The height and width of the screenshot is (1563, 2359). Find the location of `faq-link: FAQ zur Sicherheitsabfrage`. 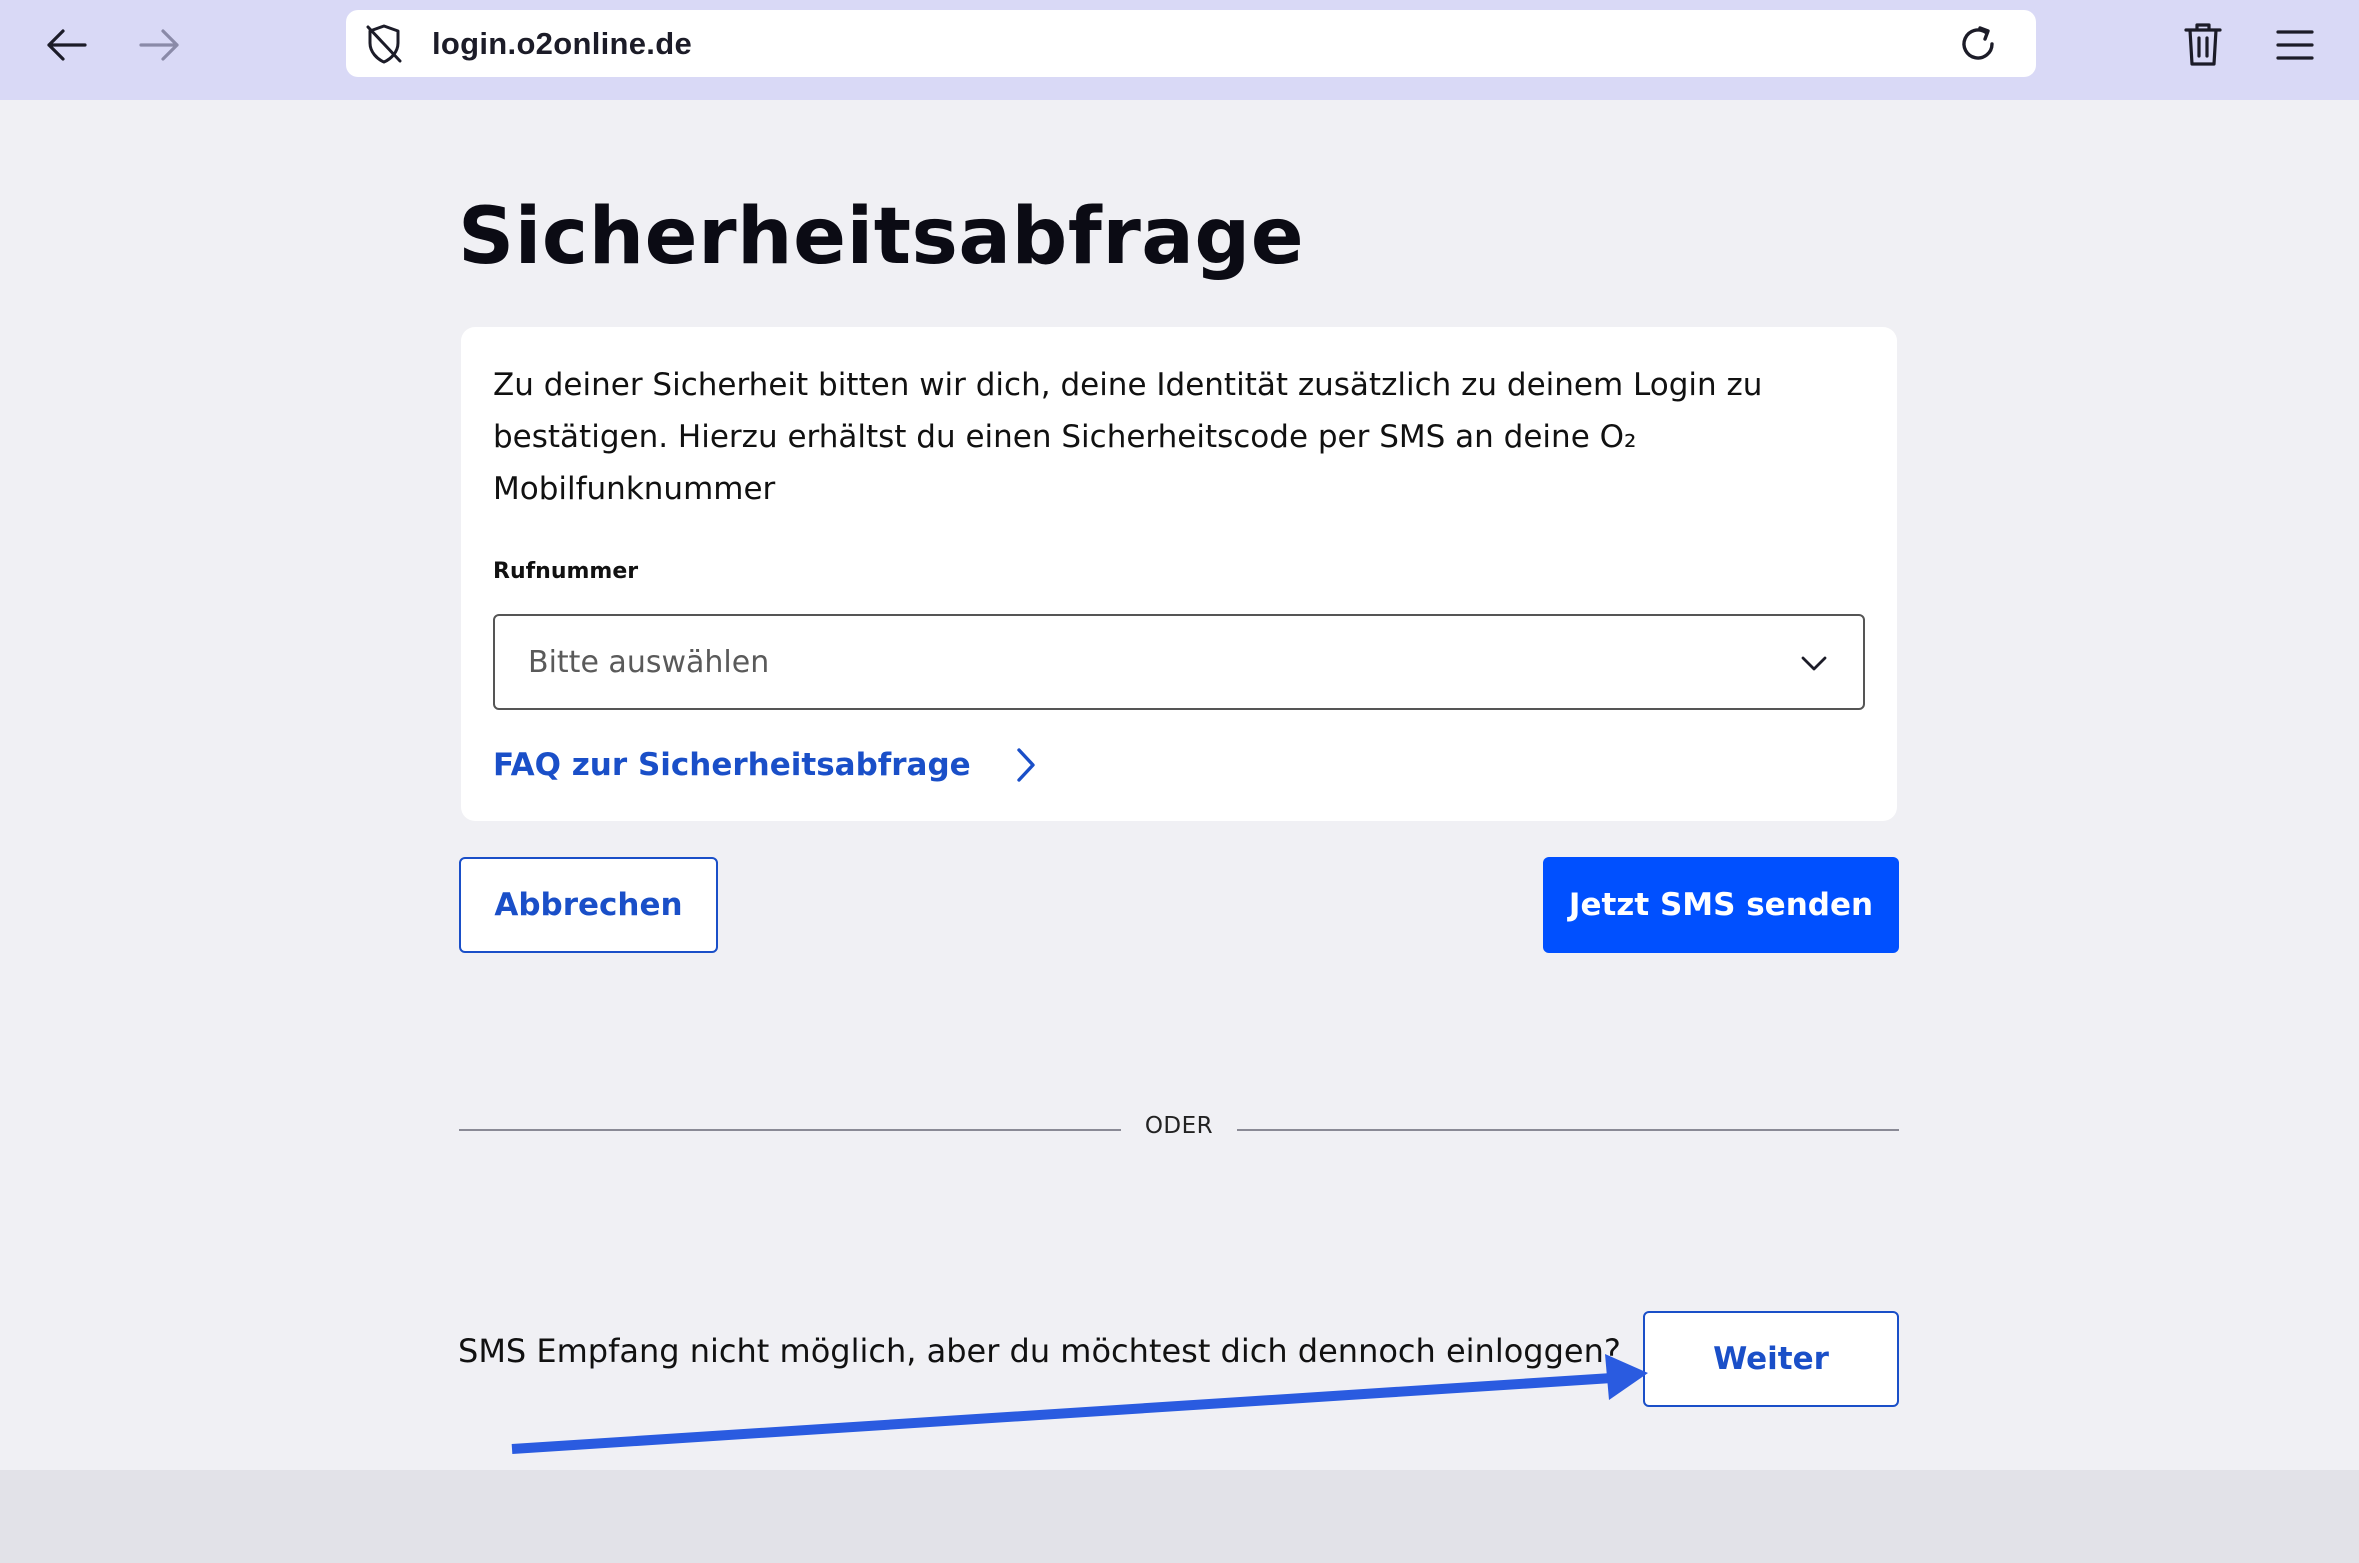

faq-link: FAQ zur Sicherheitsabfrage is located at coordinates (767, 765).